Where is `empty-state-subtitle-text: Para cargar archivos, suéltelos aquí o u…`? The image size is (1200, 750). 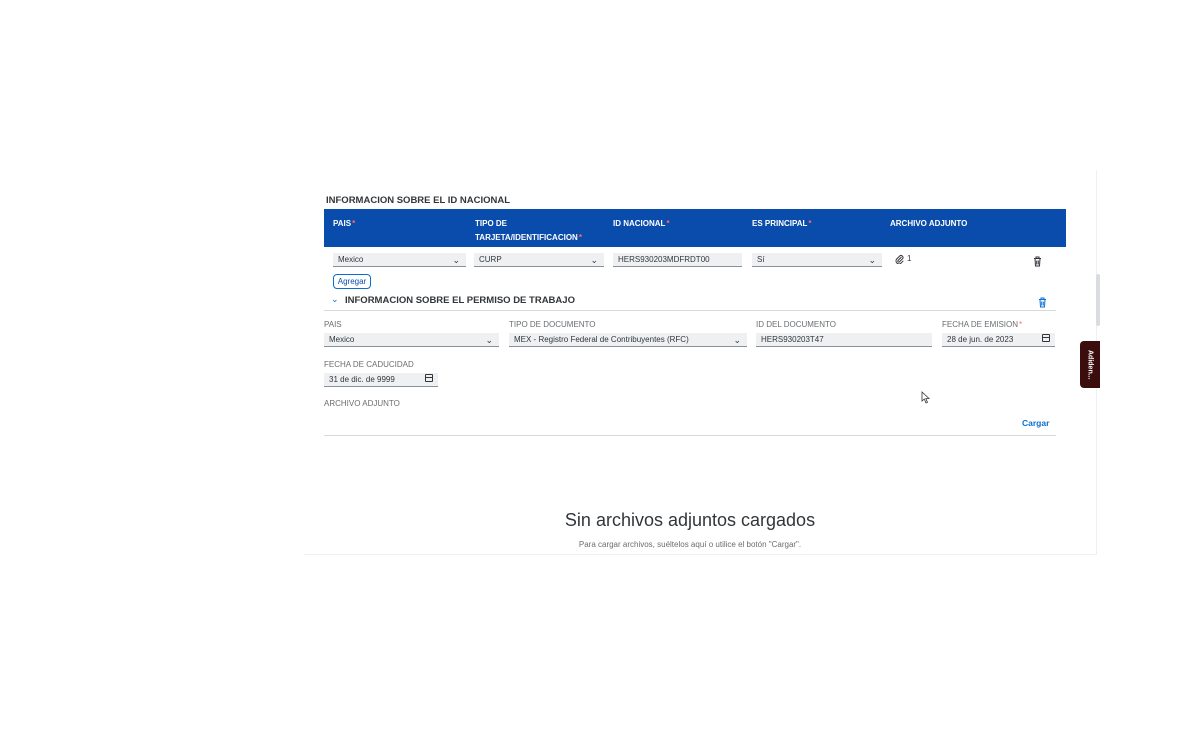
empty-state-subtitle-text: Para cargar archivos, suéltelos aquí o u… is located at coordinates (690, 544).